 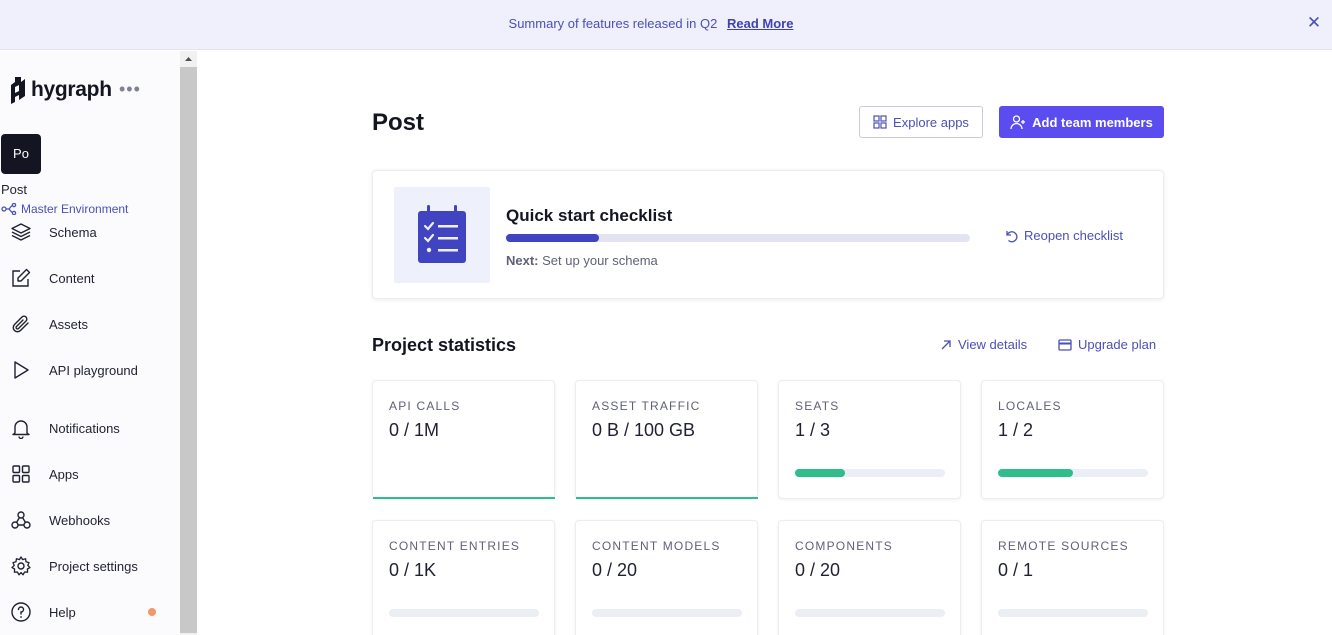 I want to click on scroll-up-icon, so click(x=188, y=59).